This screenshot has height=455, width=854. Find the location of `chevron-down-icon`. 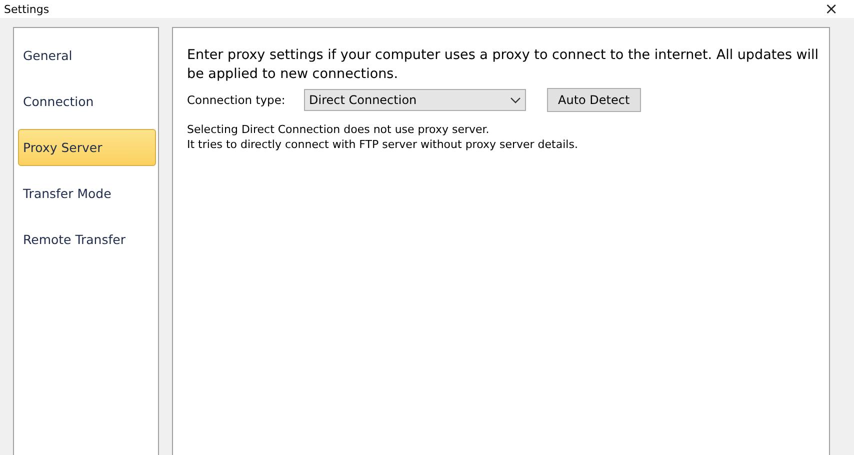

chevron-down-icon is located at coordinates (515, 100).